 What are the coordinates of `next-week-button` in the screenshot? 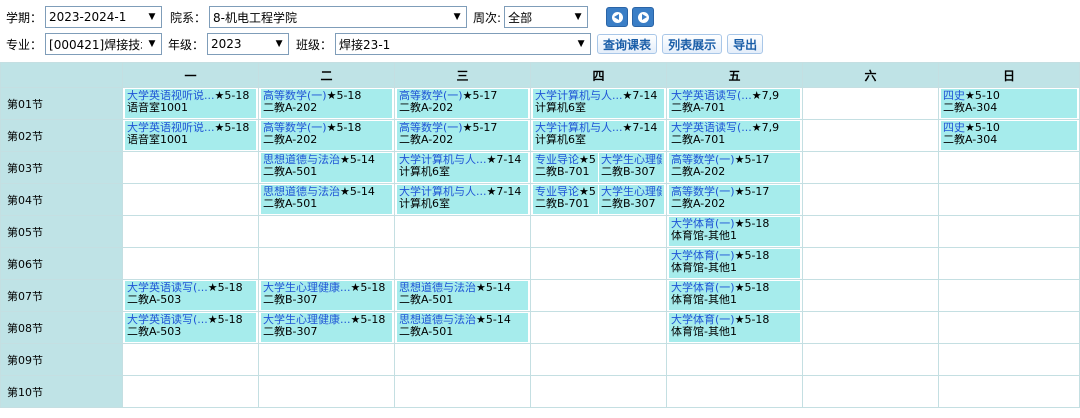 It's located at (643, 17).